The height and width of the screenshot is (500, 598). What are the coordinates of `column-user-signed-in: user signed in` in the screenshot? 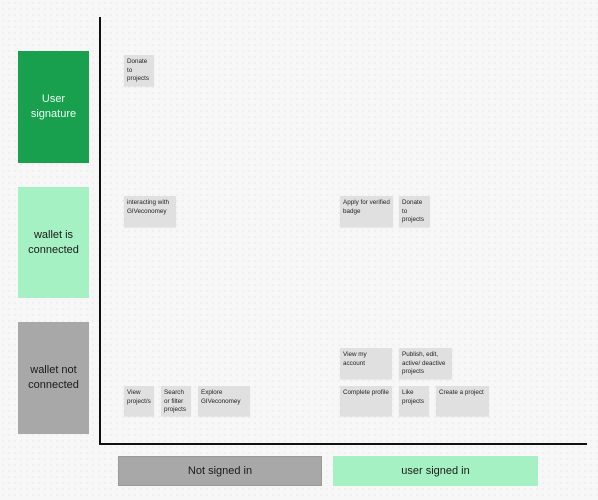 It's located at (435, 471).